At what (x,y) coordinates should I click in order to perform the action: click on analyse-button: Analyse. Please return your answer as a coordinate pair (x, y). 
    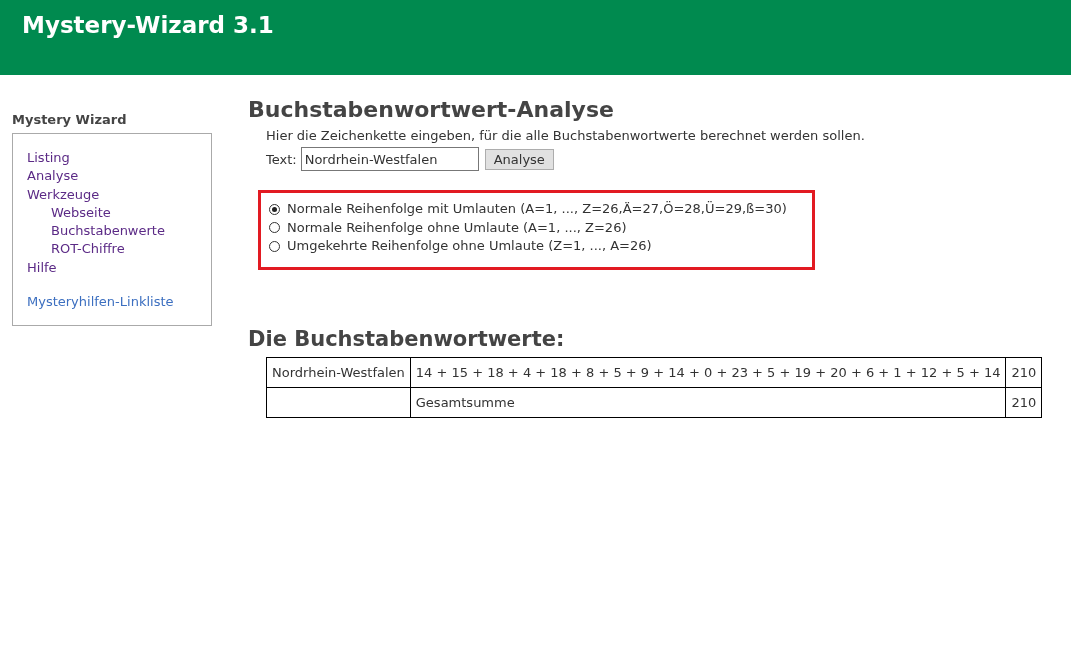
    Looking at the image, I should click on (519, 159).